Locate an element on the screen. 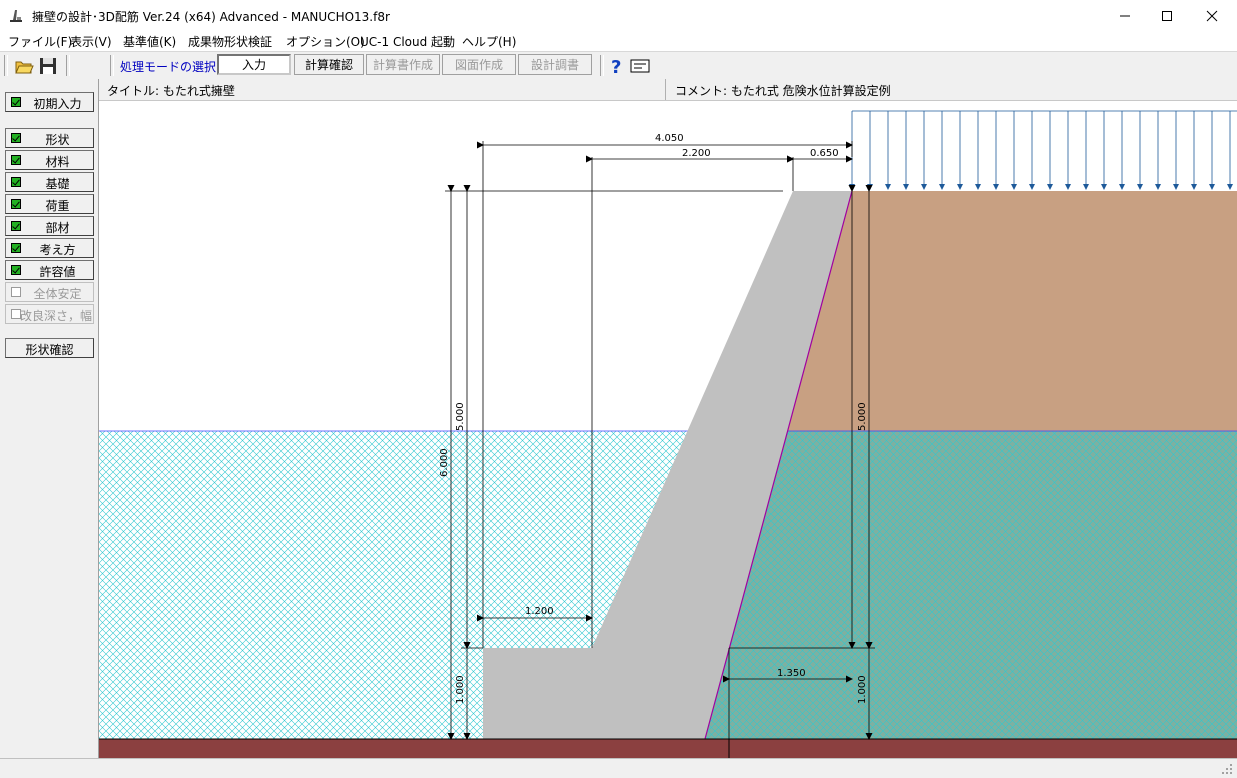 The height and width of the screenshot is (778, 1237). sidebar-item-global-stability: 全体安定 is located at coordinates (49, 292).